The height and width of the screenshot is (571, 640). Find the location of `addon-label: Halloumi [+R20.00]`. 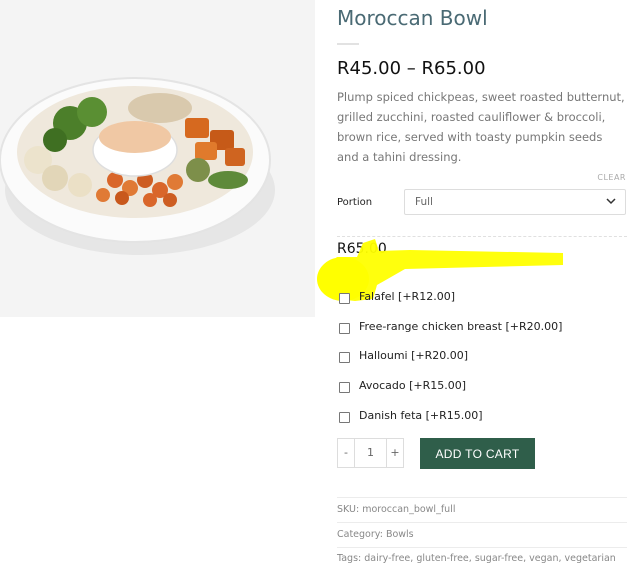

addon-label: Halloumi [+R20.00] is located at coordinates (414, 355).